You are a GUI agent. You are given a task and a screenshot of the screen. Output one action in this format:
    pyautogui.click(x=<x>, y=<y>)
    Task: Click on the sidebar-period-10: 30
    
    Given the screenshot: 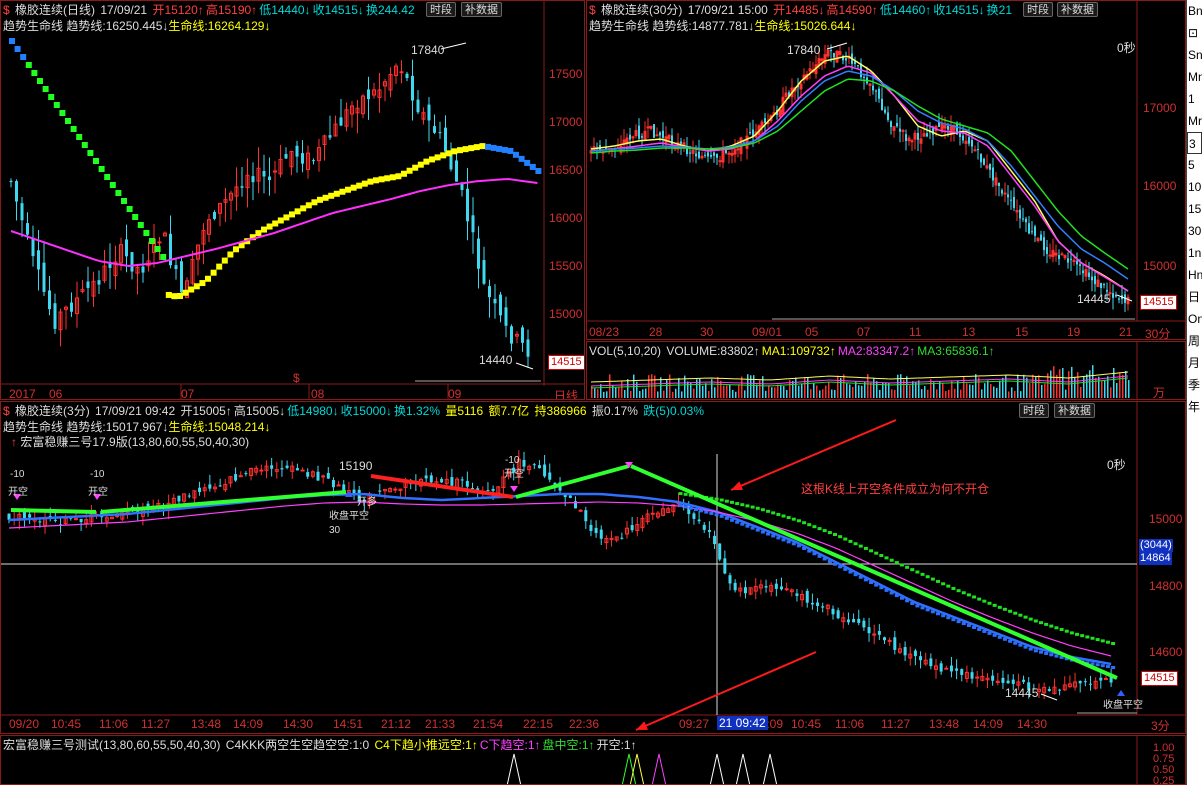 What is the action you would take?
    pyautogui.click(x=1194, y=231)
    